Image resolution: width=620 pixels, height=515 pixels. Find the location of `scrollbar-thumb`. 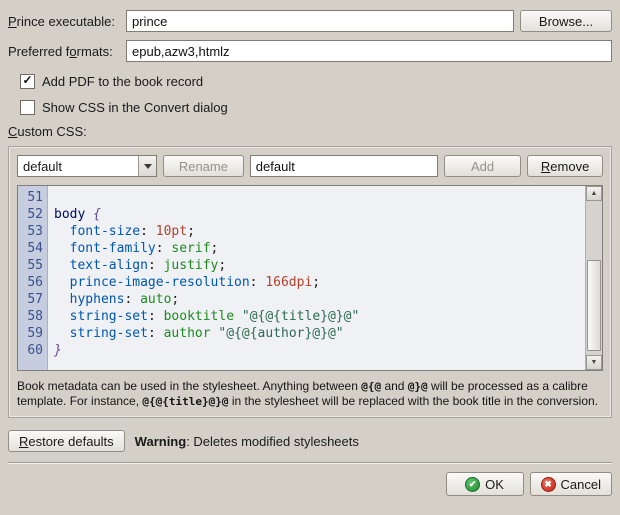

scrollbar-thumb is located at coordinates (594, 305).